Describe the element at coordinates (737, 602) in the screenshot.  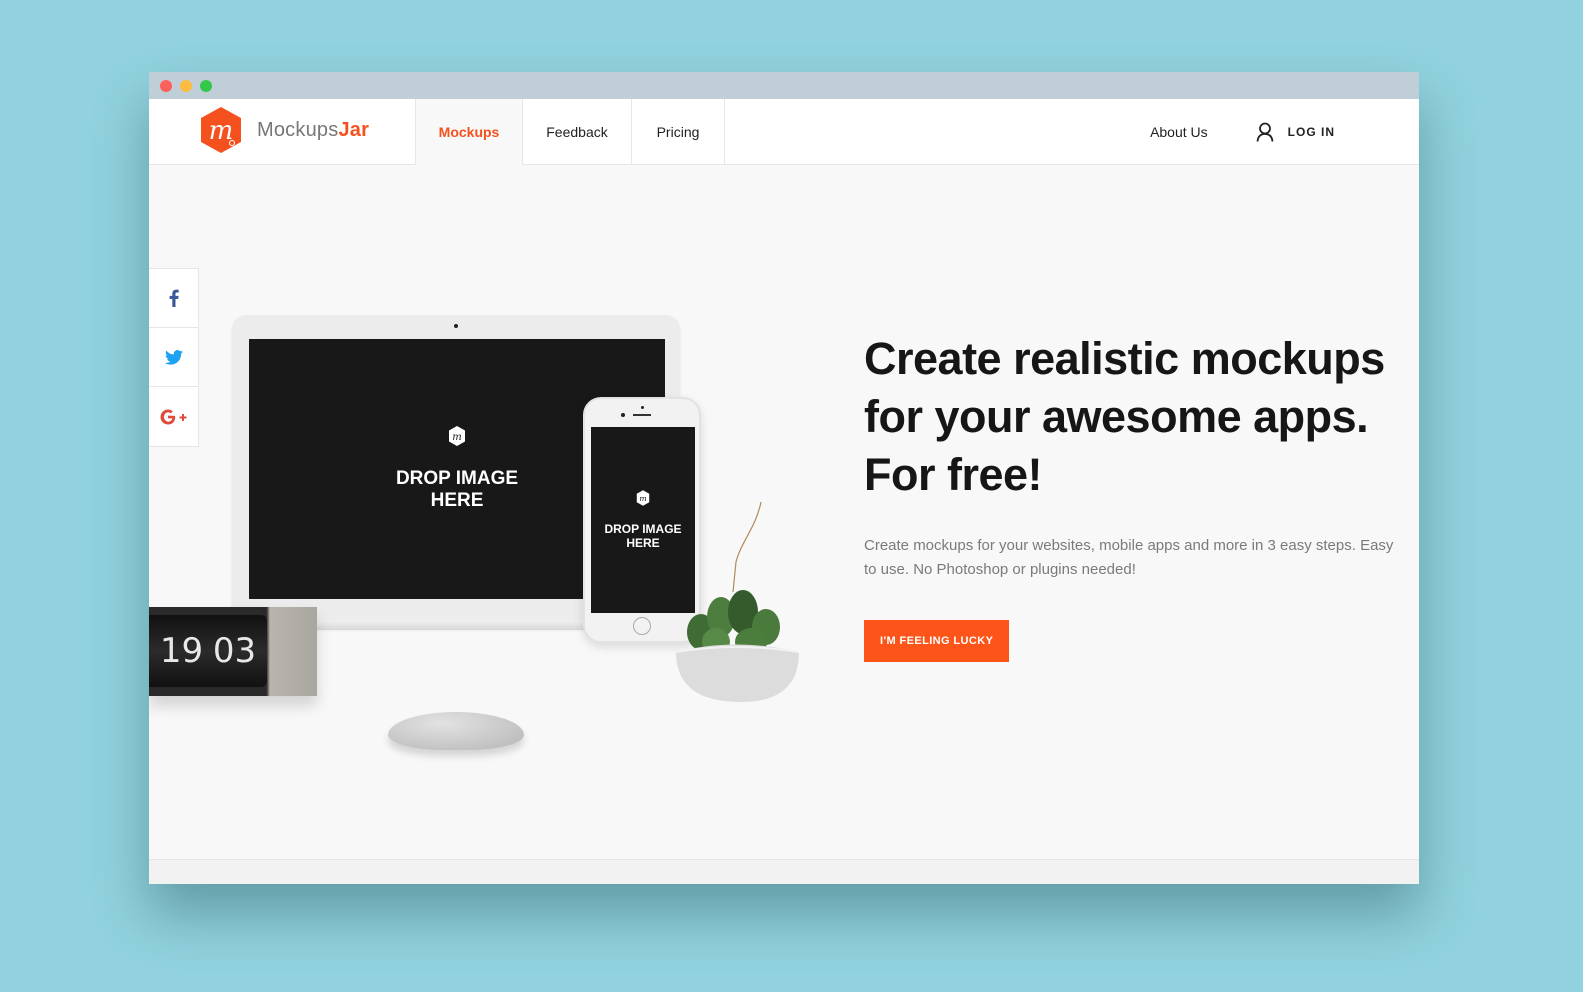
I see `plant-pot-decoration` at that location.